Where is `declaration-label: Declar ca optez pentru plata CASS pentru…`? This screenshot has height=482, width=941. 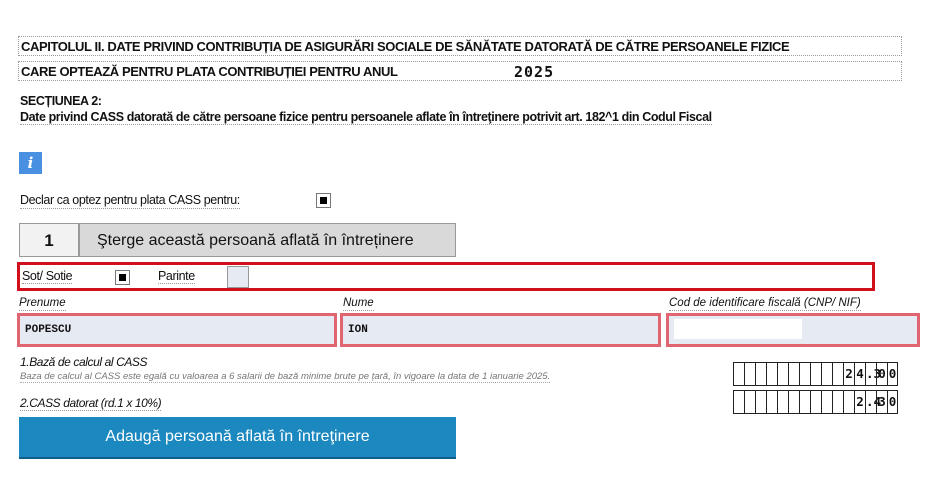
declaration-label: Declar ca optez pentru plata CASS pentru… is located at coordinates (130, 201).